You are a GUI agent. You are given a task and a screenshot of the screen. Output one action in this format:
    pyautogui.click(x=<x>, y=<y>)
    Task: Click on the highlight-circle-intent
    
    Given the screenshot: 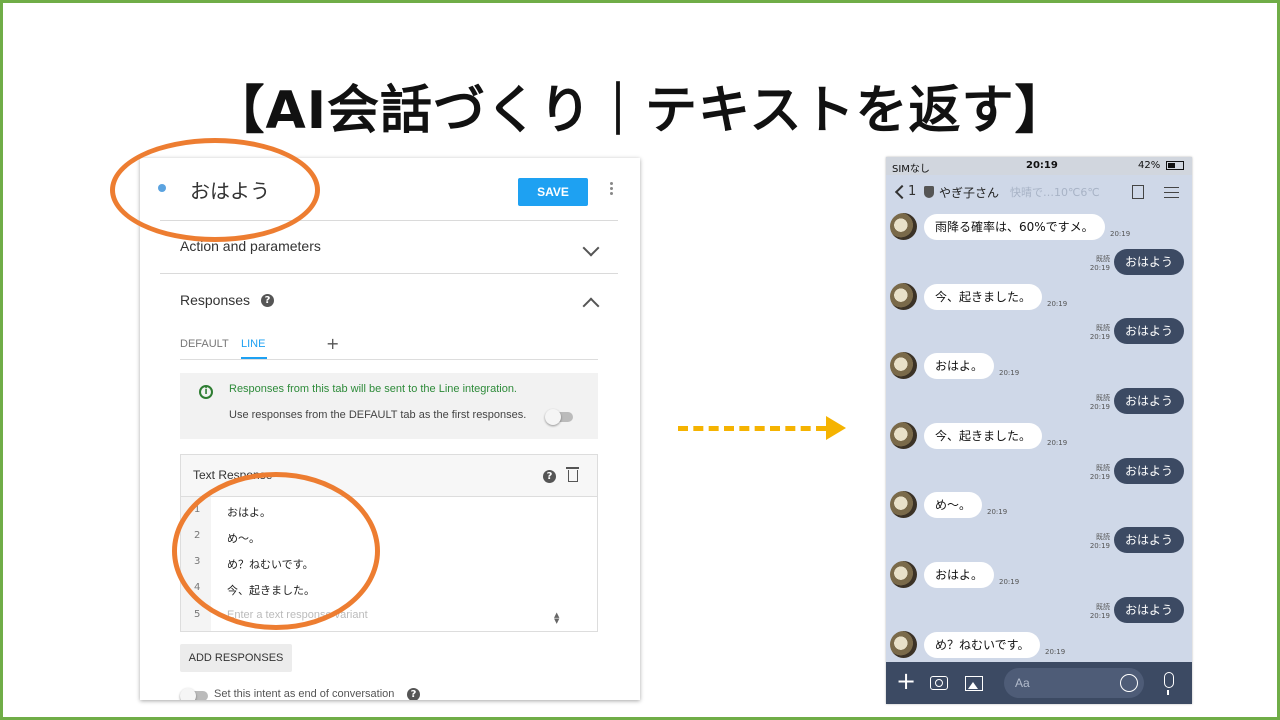 What is the action you would take?
    pyautogui.click(x=215, y=190)
    